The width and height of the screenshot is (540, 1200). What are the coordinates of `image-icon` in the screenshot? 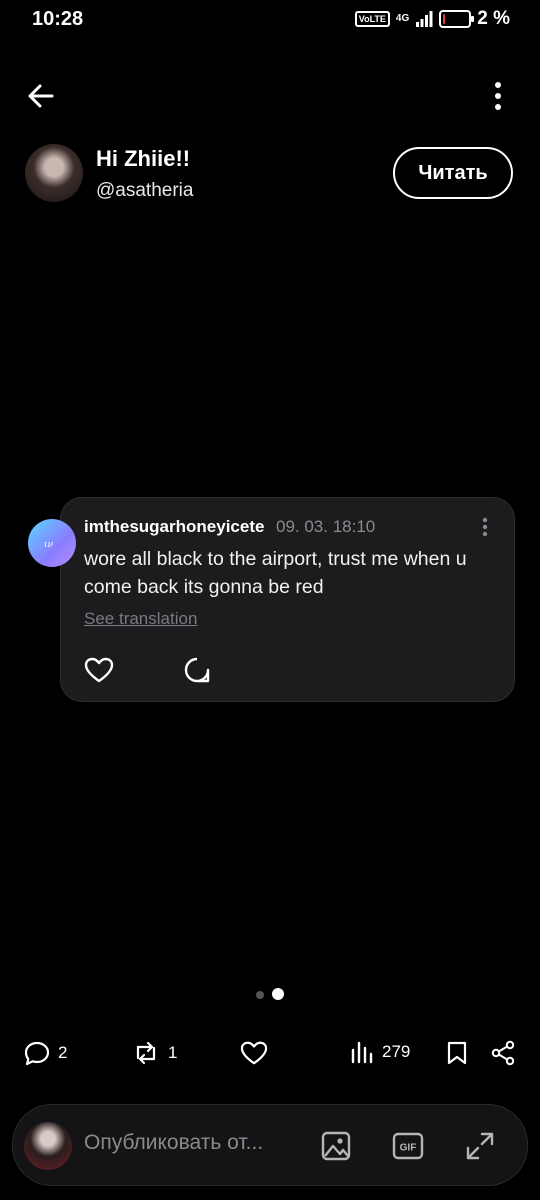 It's located at (336, 1146).